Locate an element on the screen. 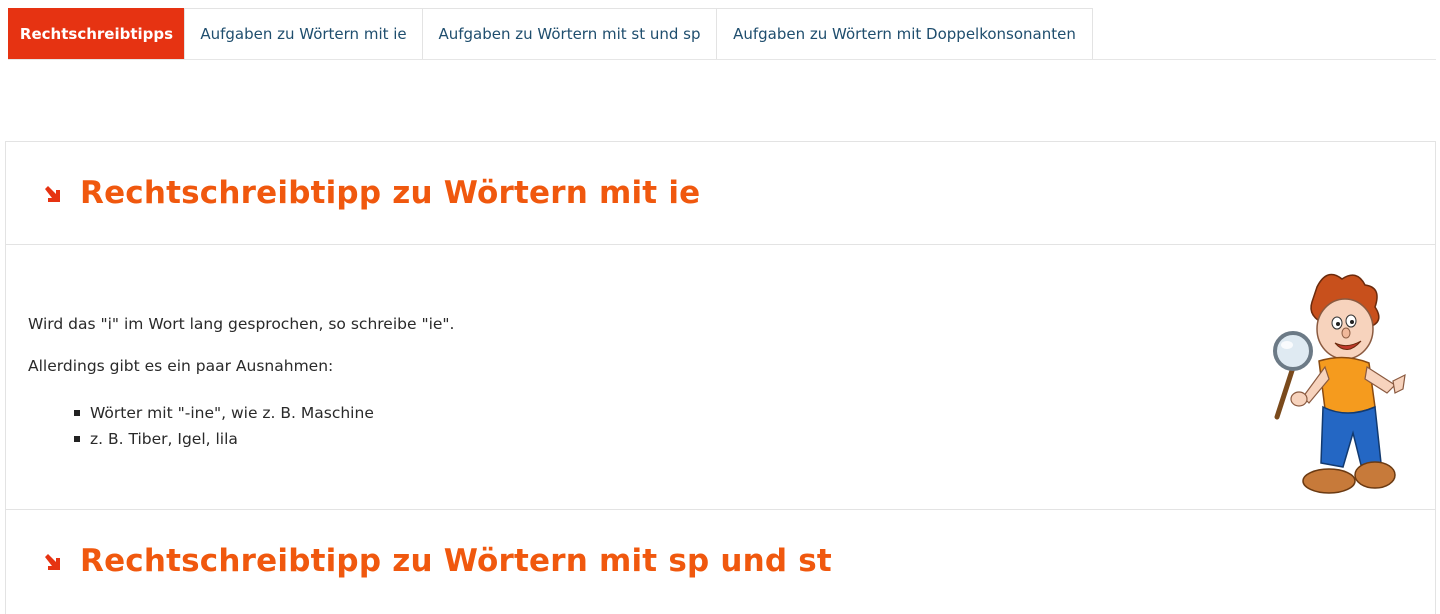  tab-aufgaben-ie: Aufgaben zu Wörtern mit ie is located at coordinates (303, 33).